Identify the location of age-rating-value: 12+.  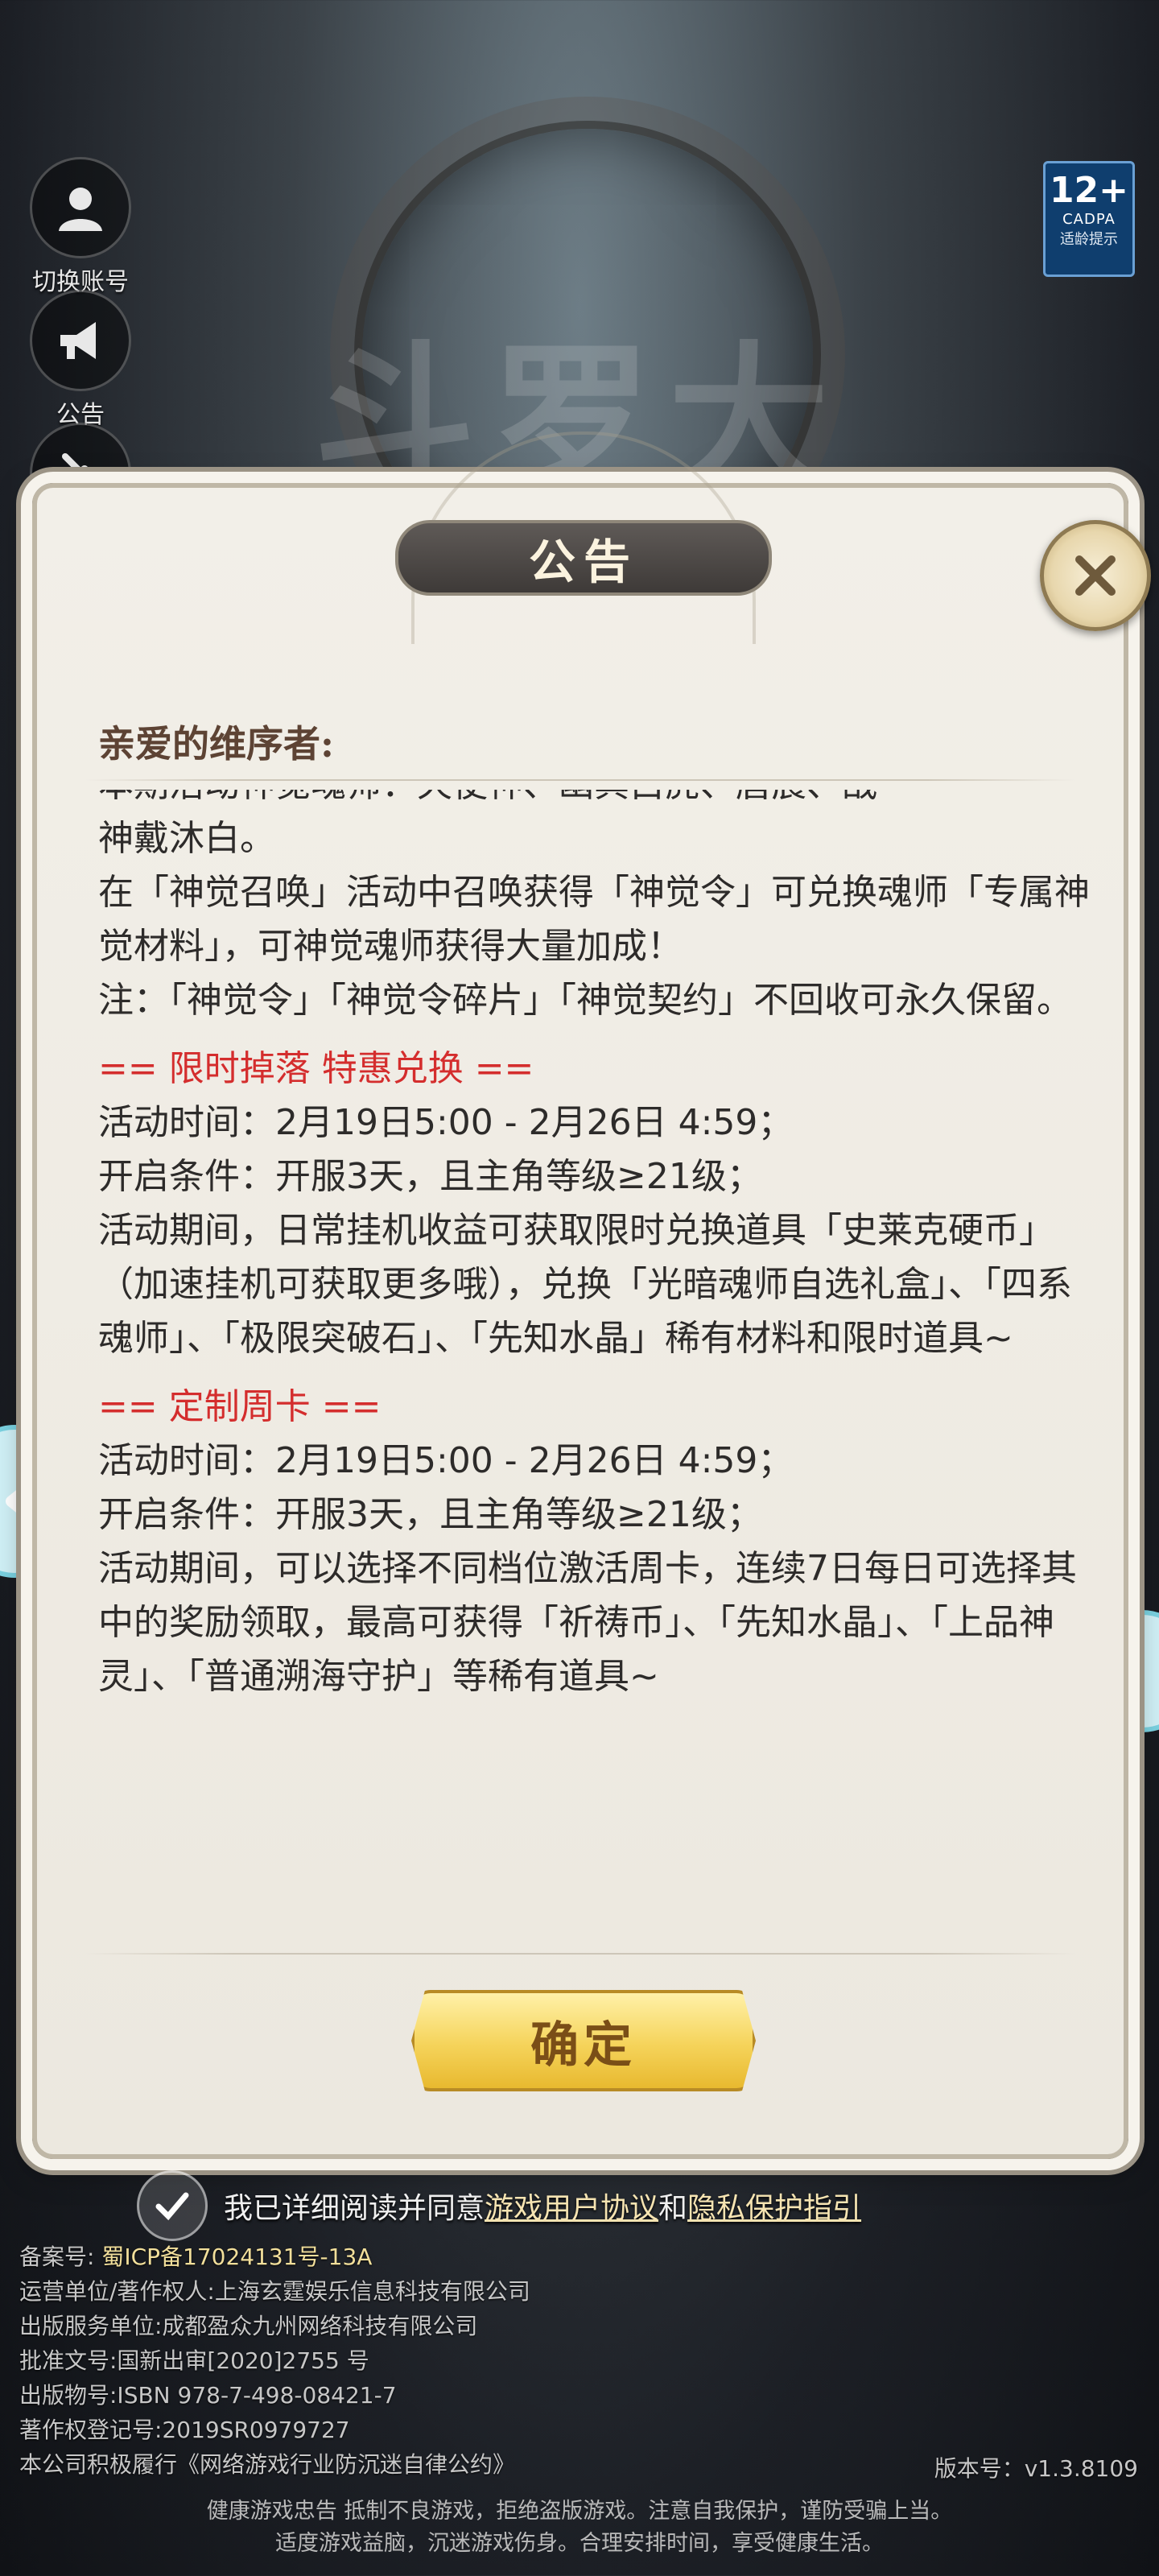
(1089, 190).